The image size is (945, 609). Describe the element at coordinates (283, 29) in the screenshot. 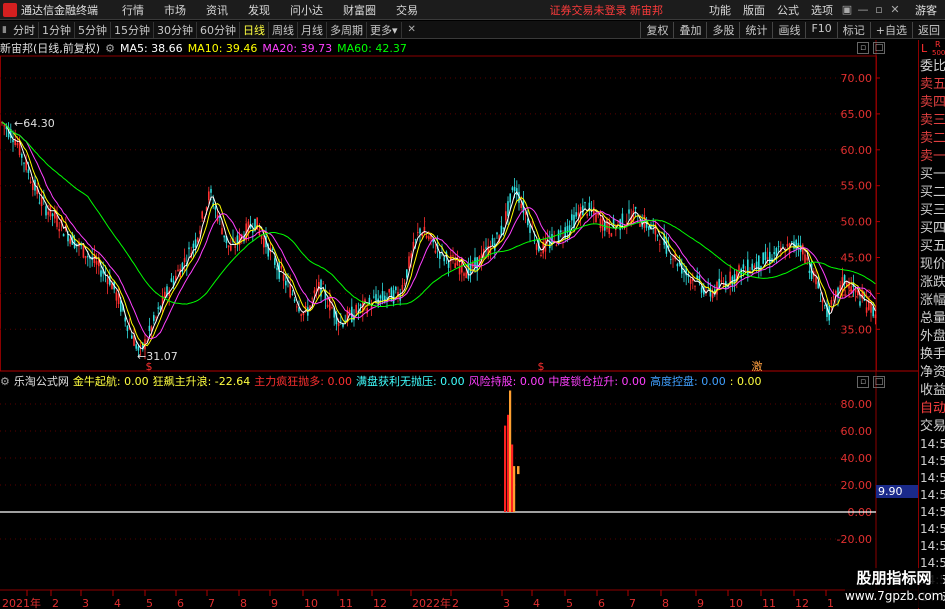

I see `period-weekly: 周线` at that location.